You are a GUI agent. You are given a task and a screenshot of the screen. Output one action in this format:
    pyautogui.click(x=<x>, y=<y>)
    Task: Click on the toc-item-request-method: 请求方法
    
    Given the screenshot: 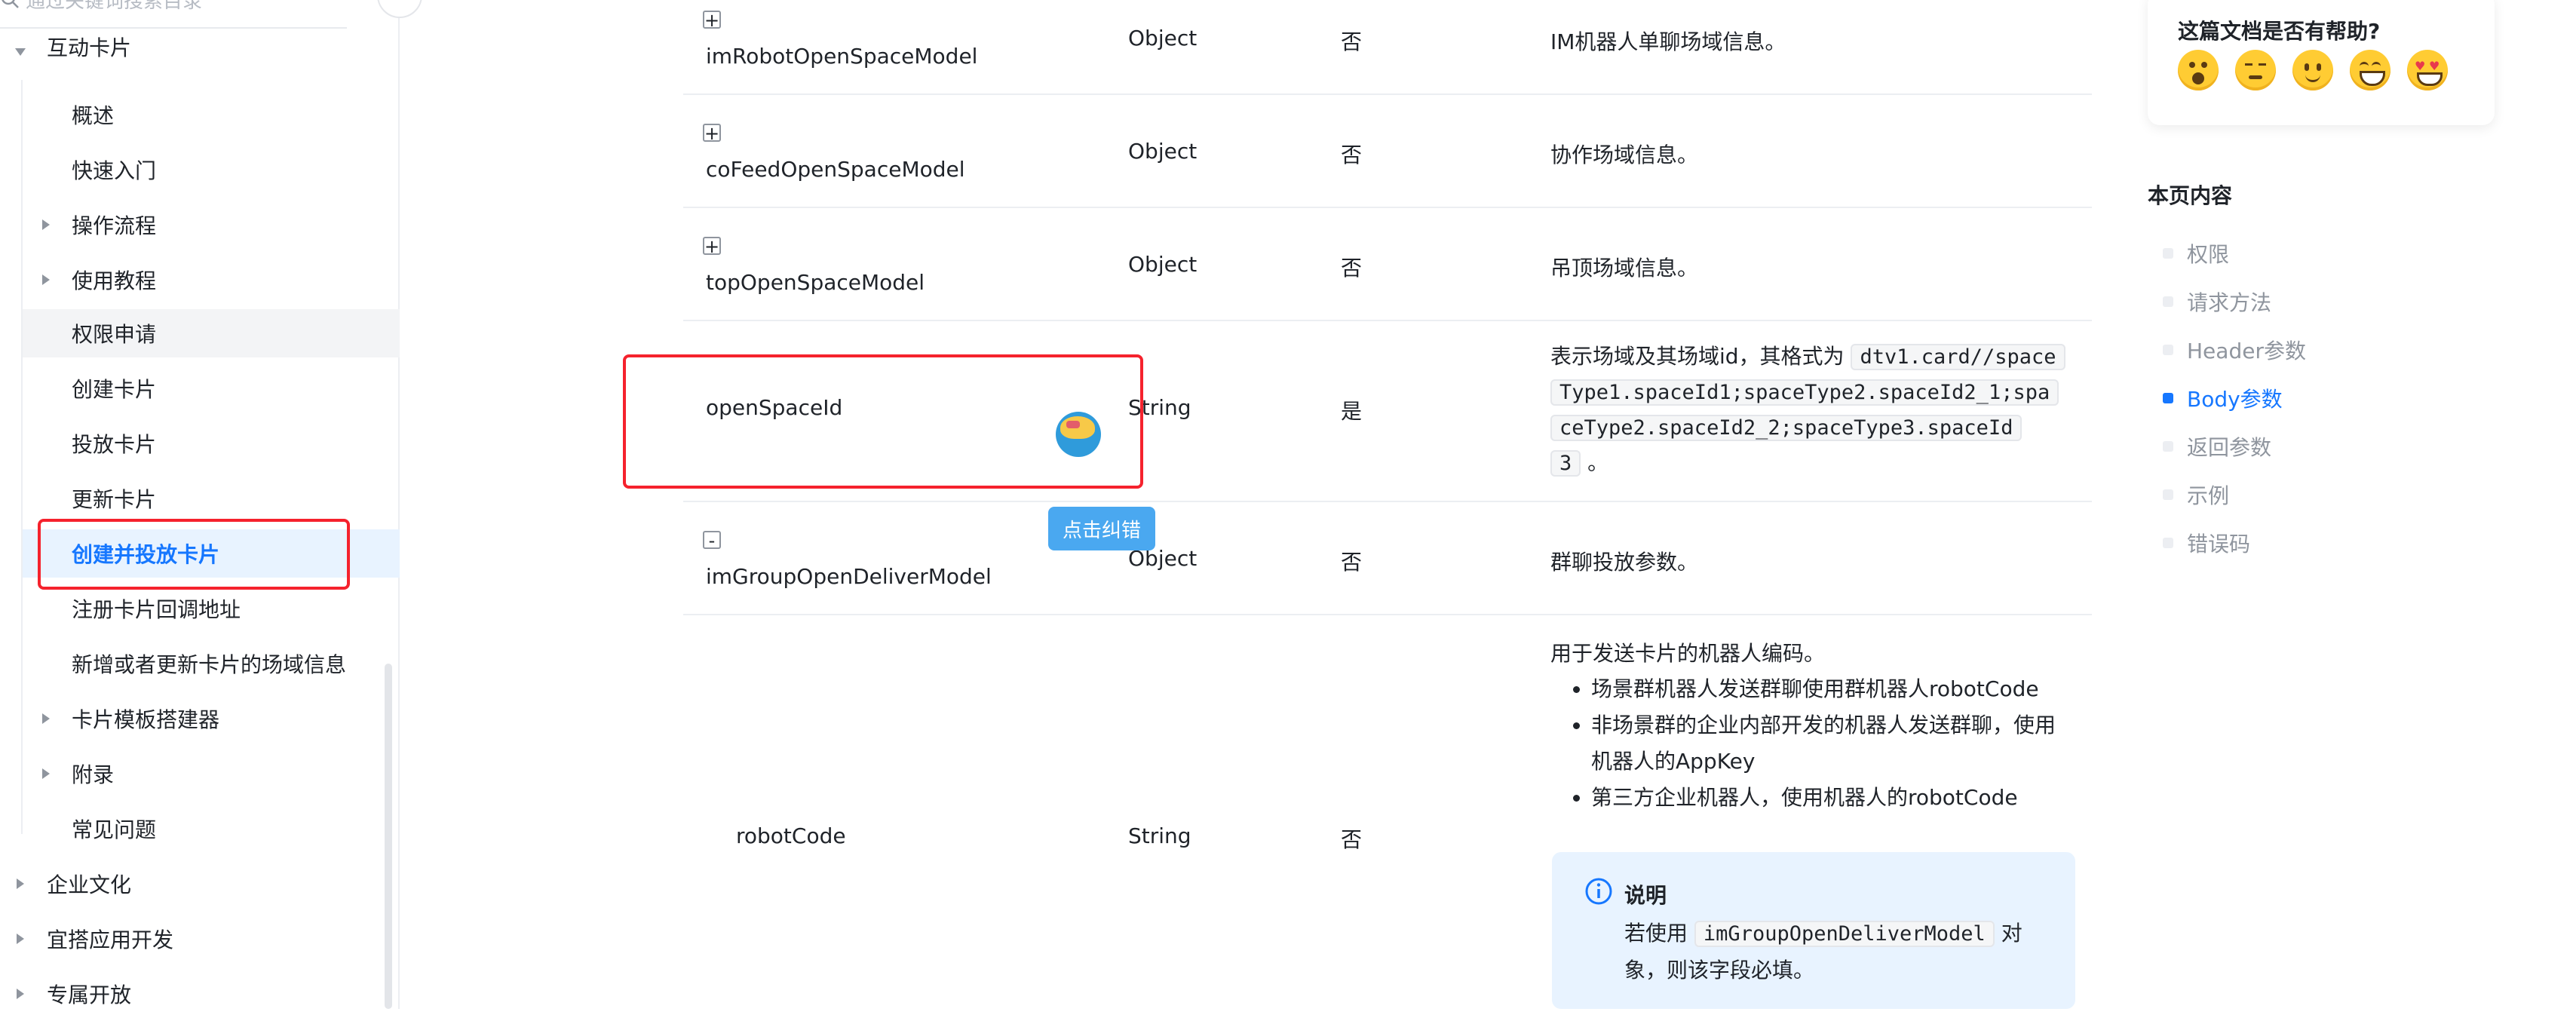 What is the action you would take?
    pyautogui.click(x=2217, y=302)
    